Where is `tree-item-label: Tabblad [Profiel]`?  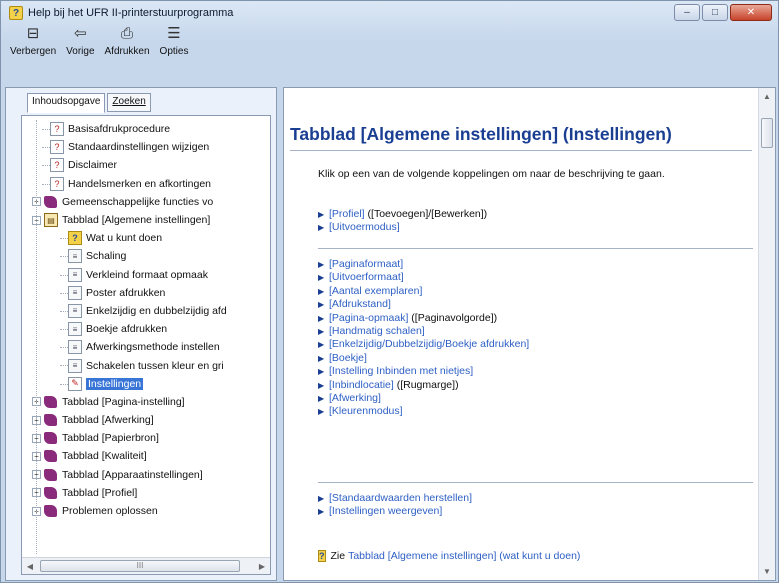 tree-item-label: Tabblad [Profiel] is located at coordinates (100, 492).